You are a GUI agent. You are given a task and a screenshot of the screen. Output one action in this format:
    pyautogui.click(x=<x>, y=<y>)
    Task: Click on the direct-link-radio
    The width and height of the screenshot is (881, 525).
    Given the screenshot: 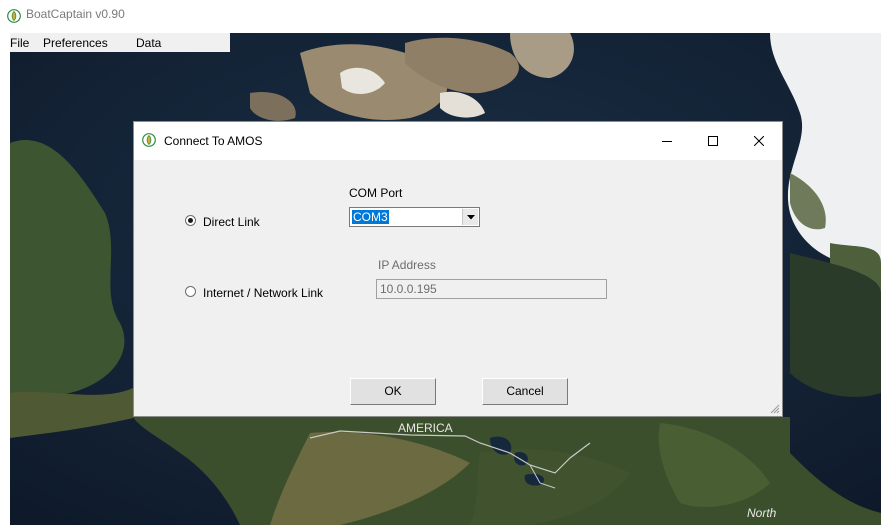 What is the action you would take?
    pyautogui.click(x=190, y=220)
    